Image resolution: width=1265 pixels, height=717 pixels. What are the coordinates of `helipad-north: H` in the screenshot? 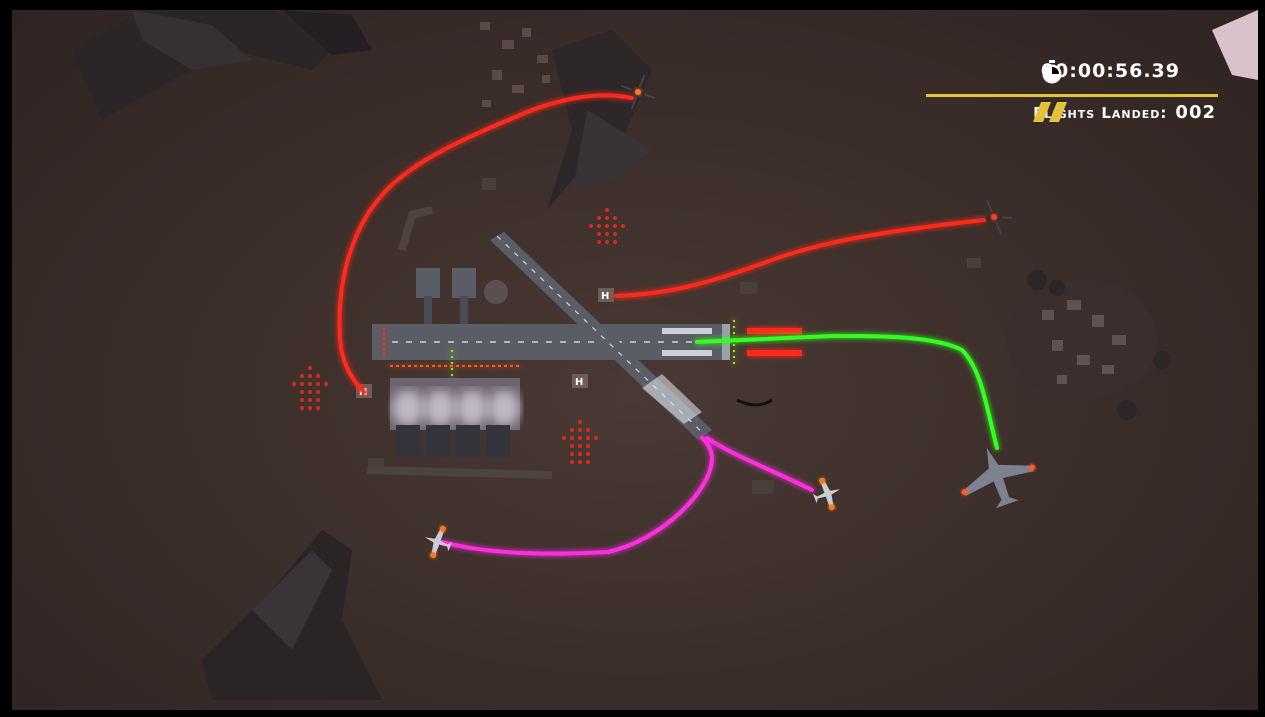 It's located at (606, 295).